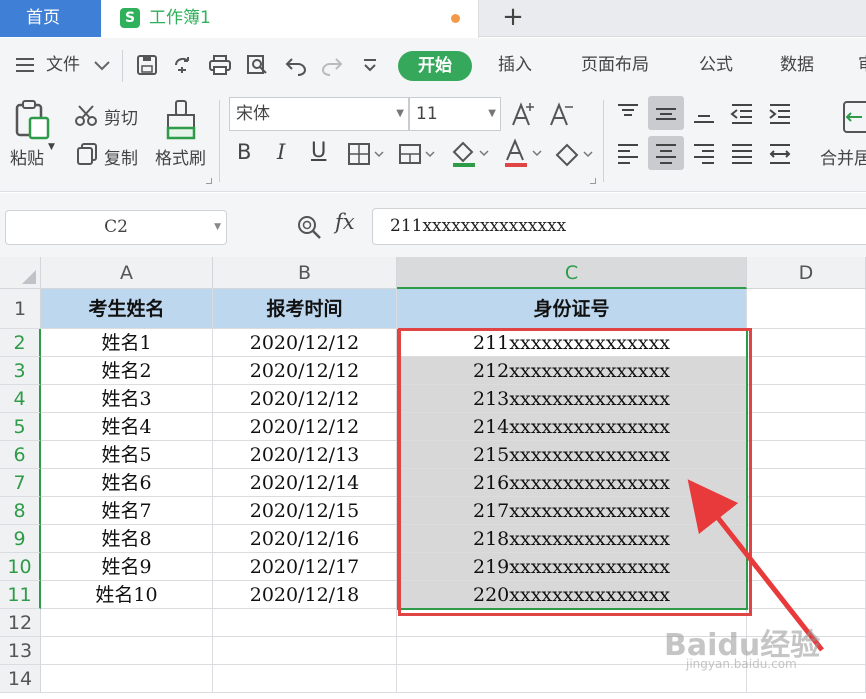 Image resolution: width=866 pixels, height=699 pixels. I want to click on table-cell: 姓名8, so click(127, 539).